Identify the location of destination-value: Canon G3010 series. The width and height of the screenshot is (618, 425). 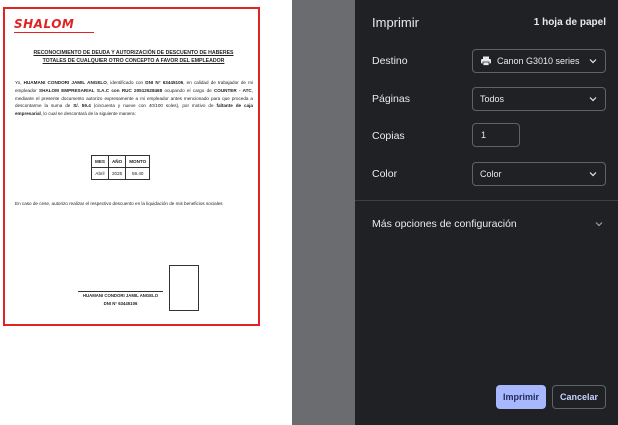
(538, 61).